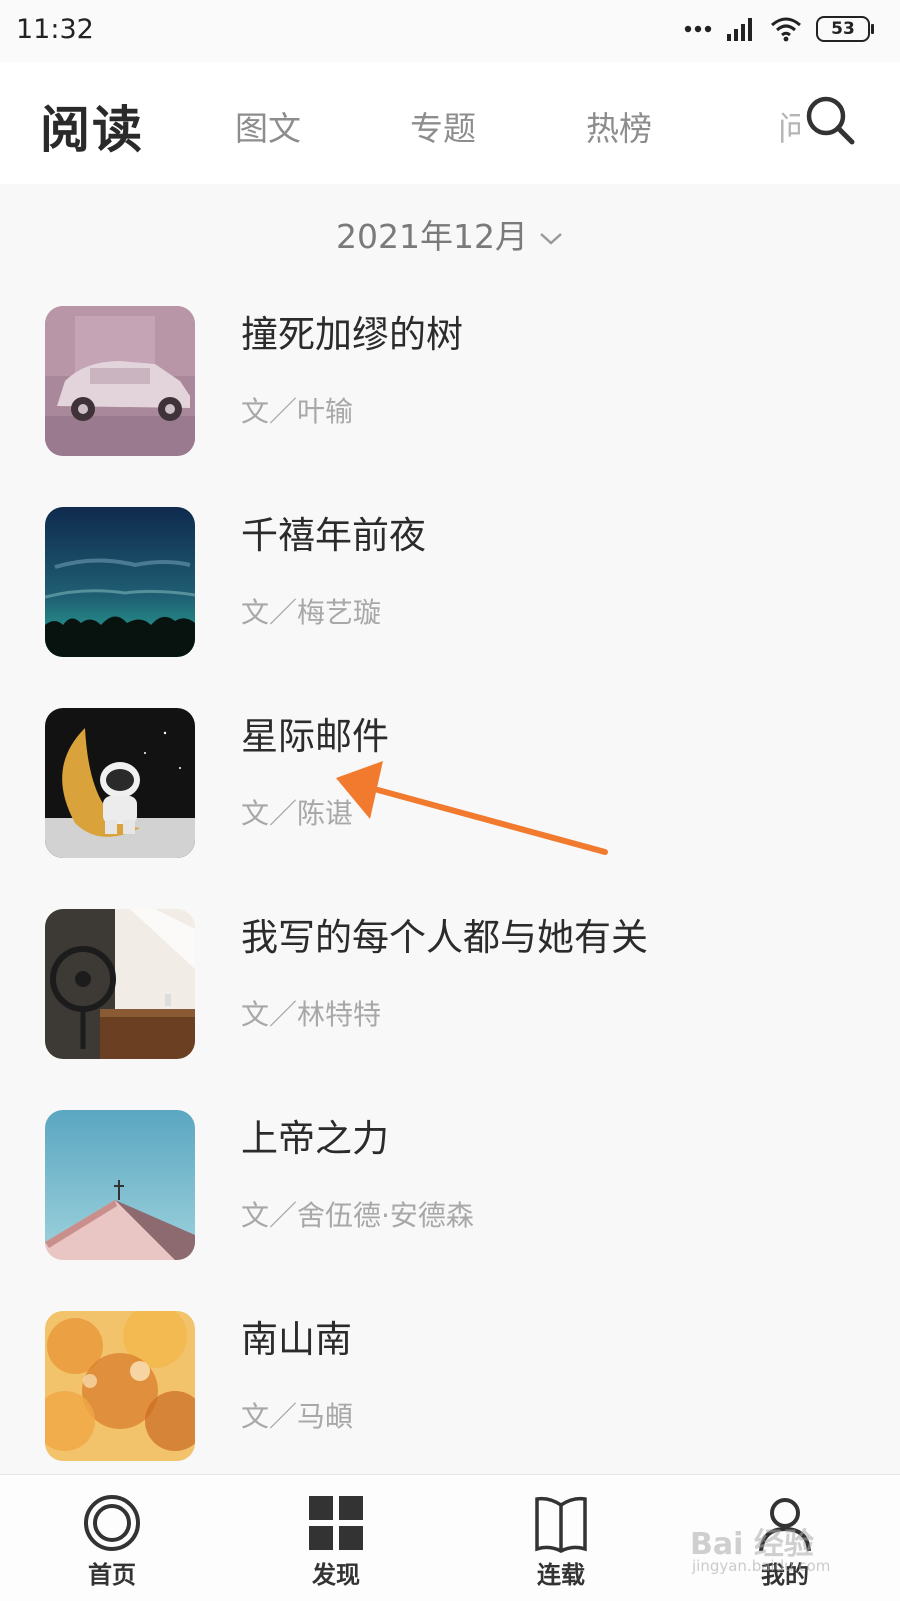 The height and width of the screenshot is (1601, 900). Describe the element at coordinates (297, 411) in the screenshot. I see `article-author: 文／叶输` at that location.